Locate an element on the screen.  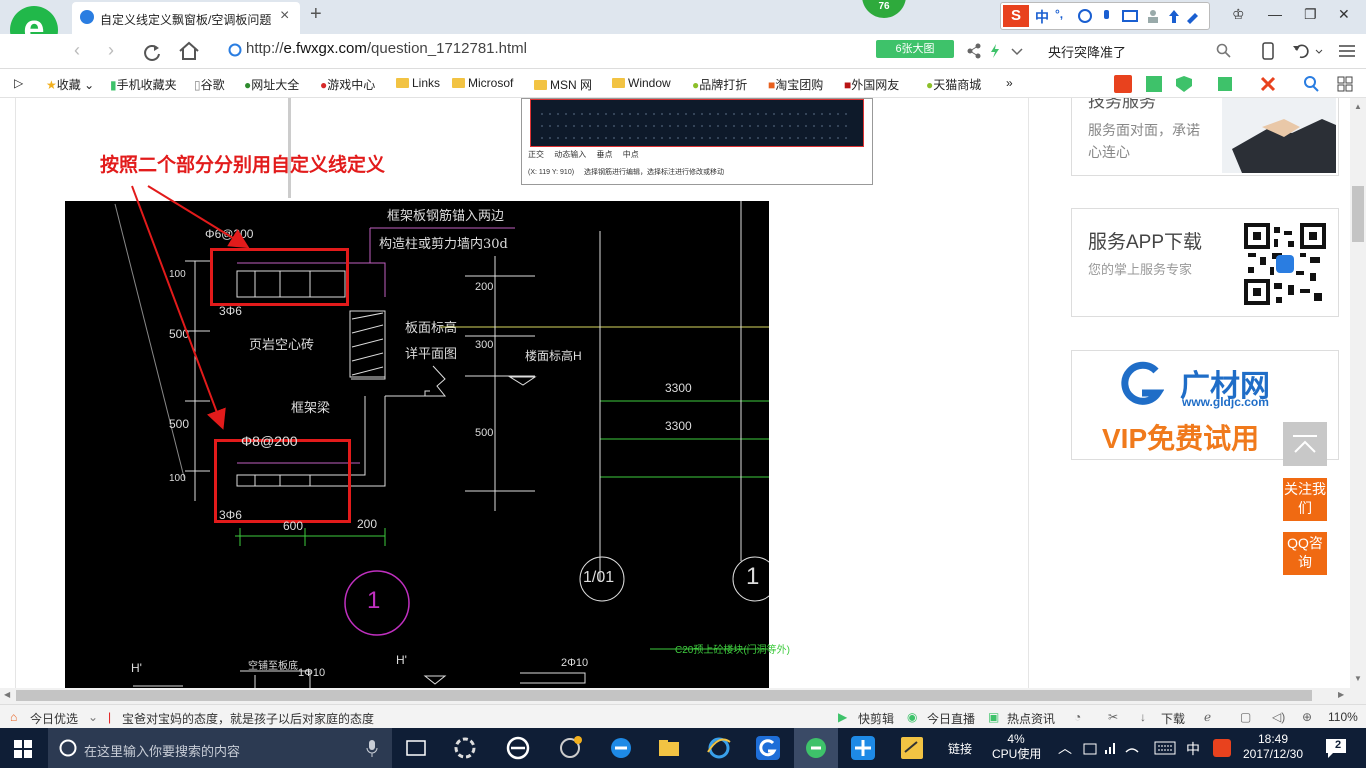
bookmark-microsoft: Microsof is located at coordinates (482, 83).